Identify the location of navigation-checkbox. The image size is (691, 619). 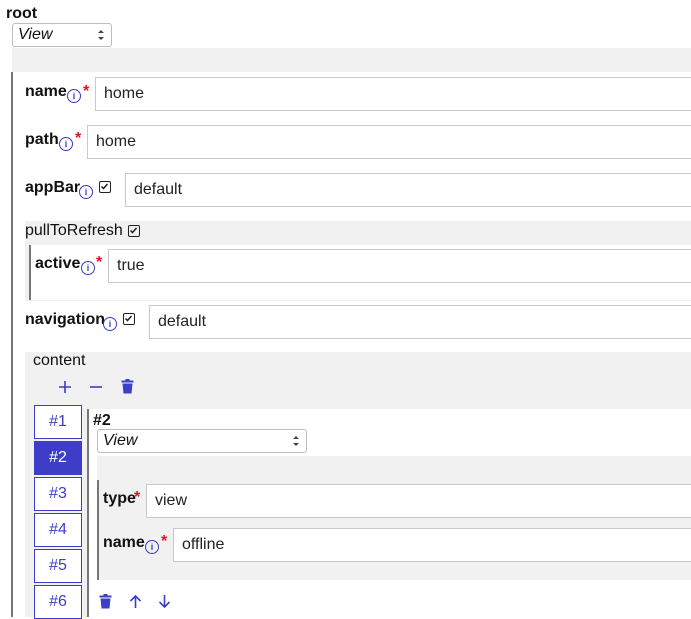
(129, 319).